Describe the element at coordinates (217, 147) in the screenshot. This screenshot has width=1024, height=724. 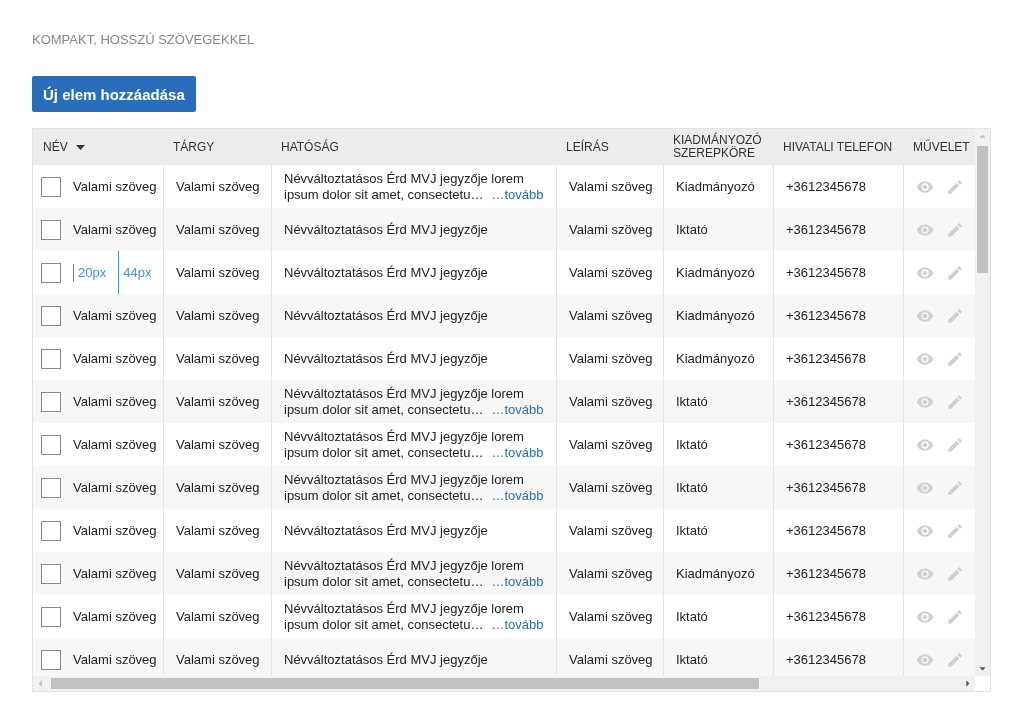
I see `column-header: TÁRGY` at that location.